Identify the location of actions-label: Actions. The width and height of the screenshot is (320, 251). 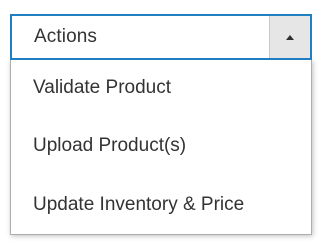
(66, 36).